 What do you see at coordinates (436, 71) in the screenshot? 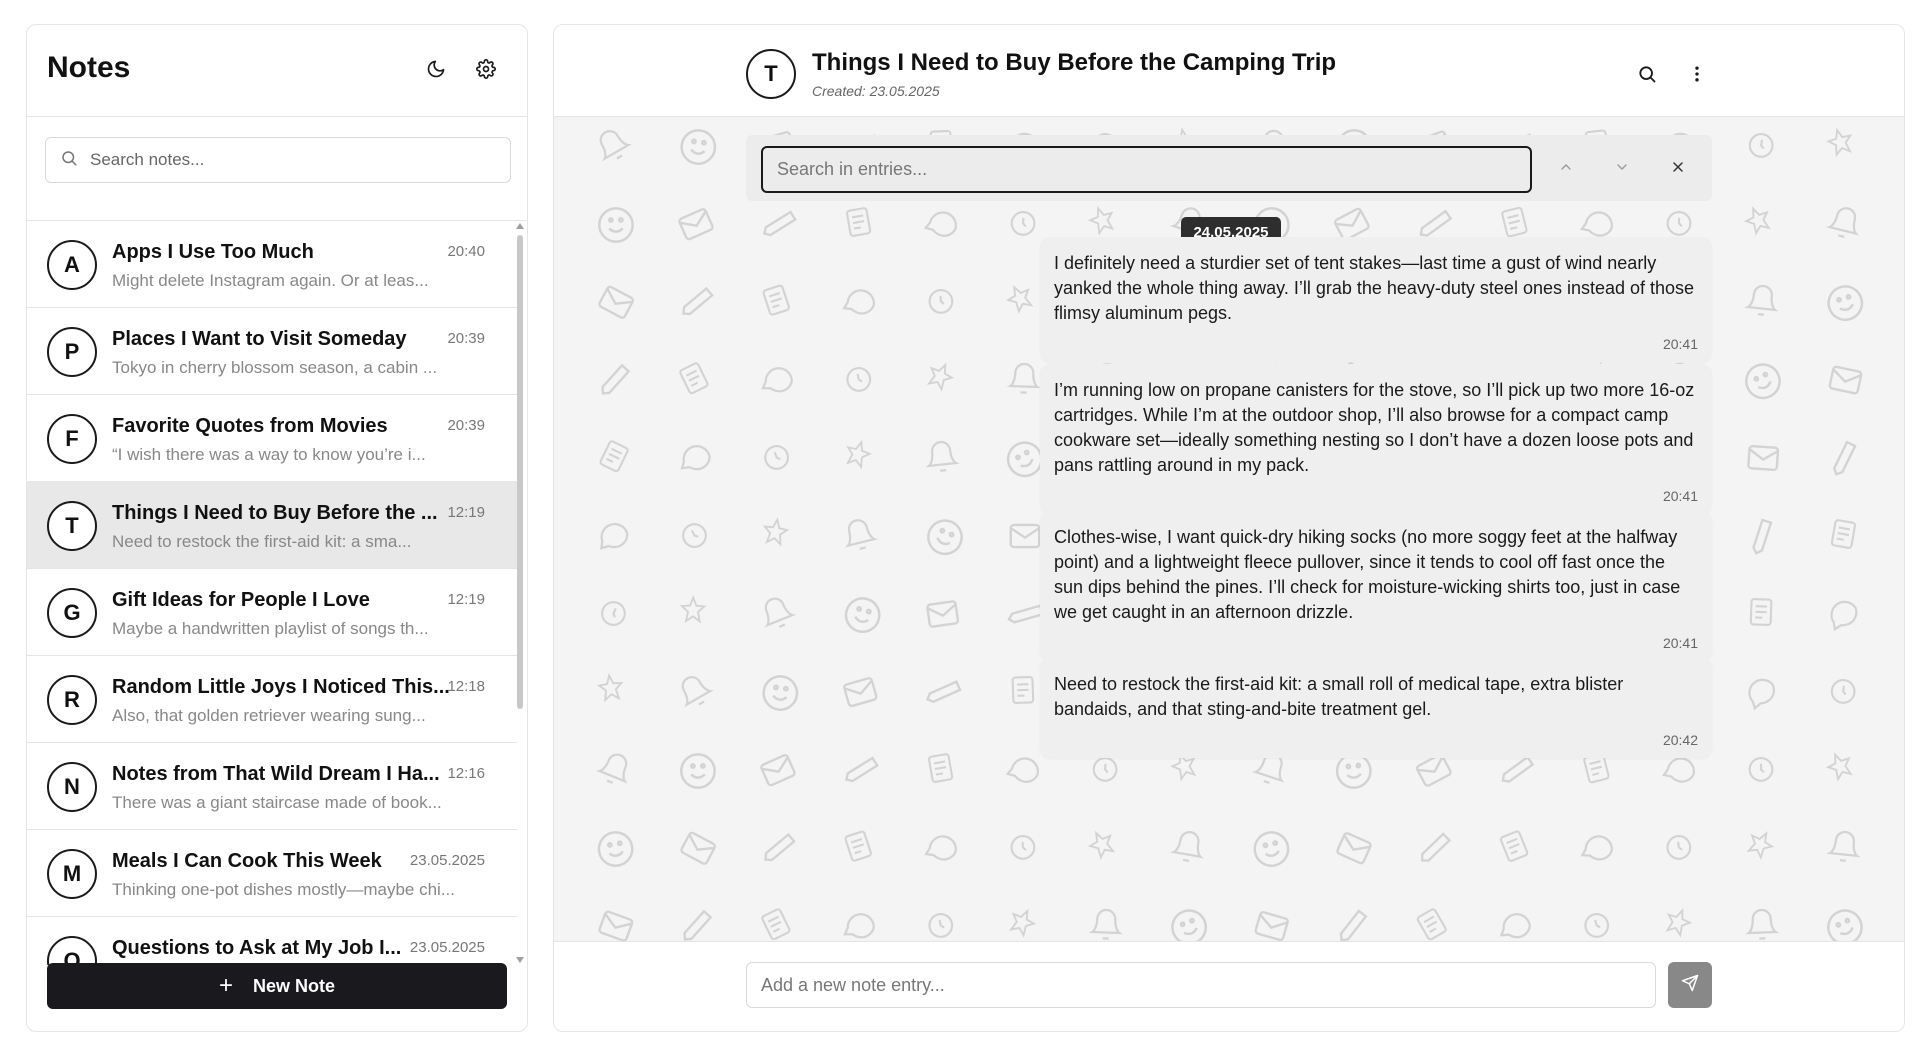
I see `theme-toggle-button` at bounding box center [436, 71].